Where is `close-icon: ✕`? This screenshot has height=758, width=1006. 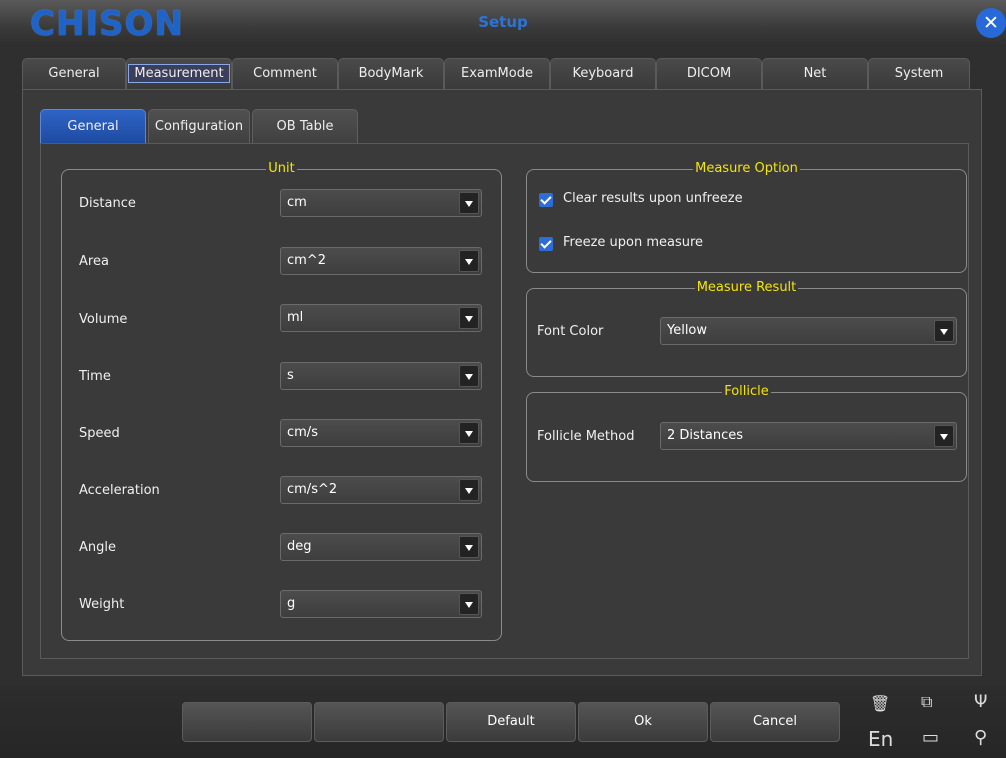
close-icon: ✕ is located at coordinates (991, 23).